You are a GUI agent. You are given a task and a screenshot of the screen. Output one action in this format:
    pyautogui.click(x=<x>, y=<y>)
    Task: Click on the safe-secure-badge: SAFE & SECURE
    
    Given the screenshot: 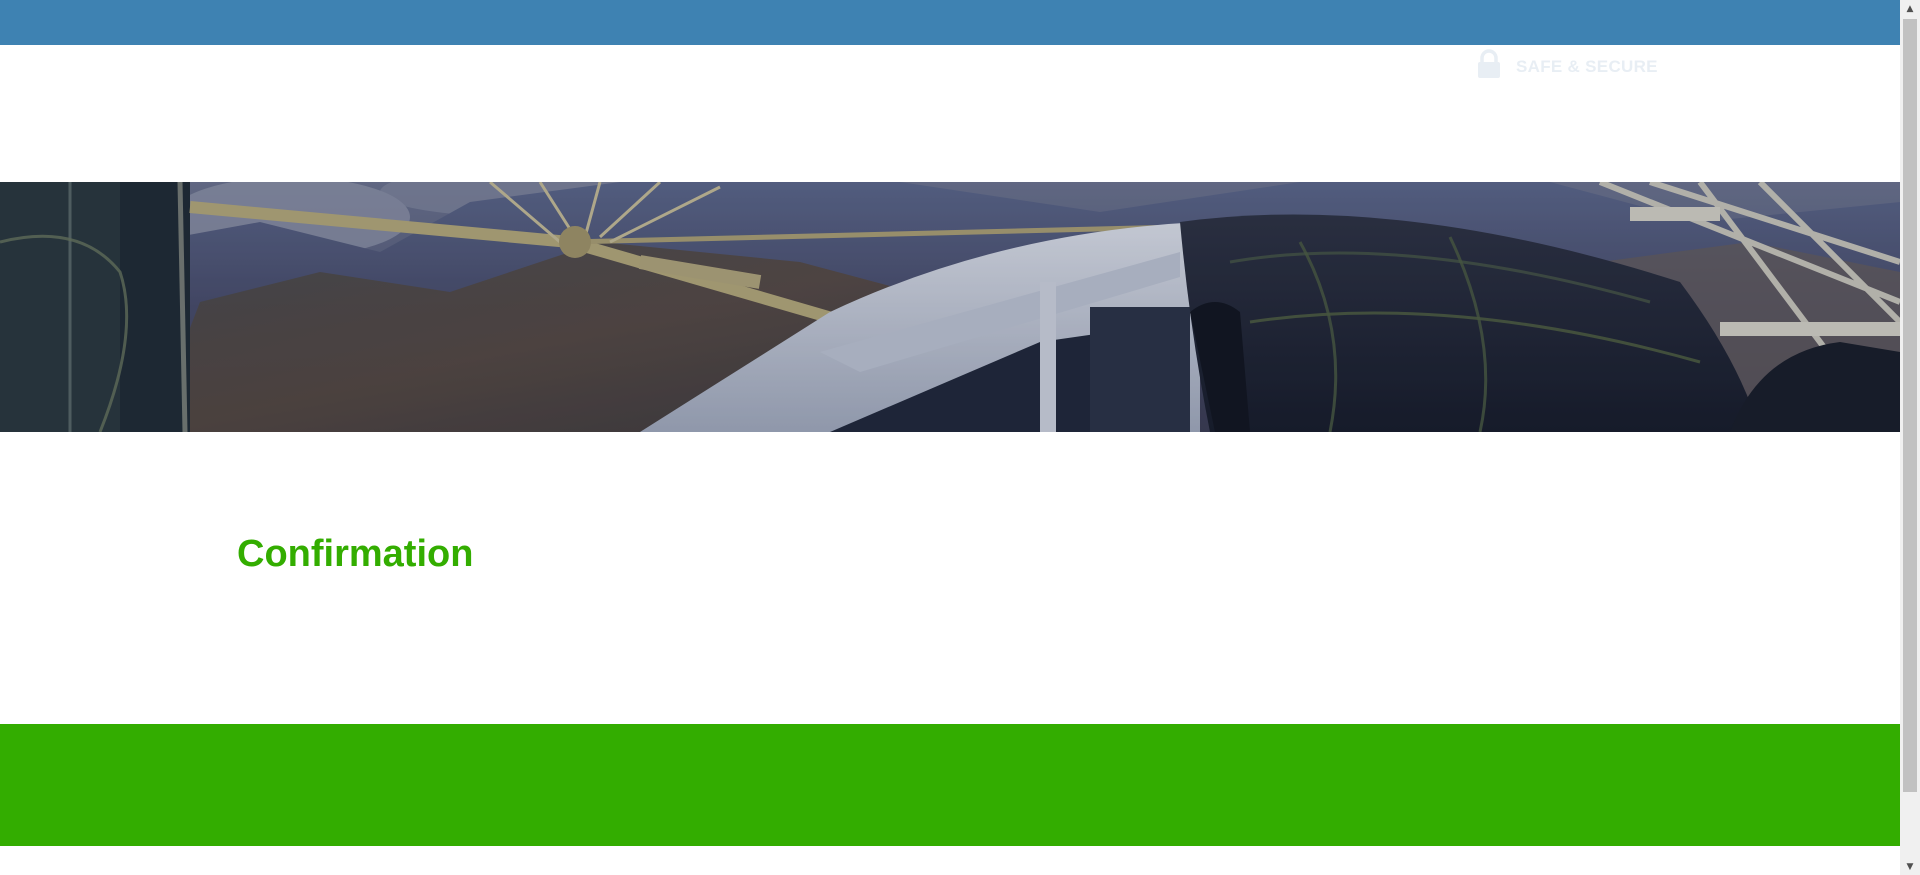 What is the action you would take?
    pyautogui.click(x=1566, y=64)
    